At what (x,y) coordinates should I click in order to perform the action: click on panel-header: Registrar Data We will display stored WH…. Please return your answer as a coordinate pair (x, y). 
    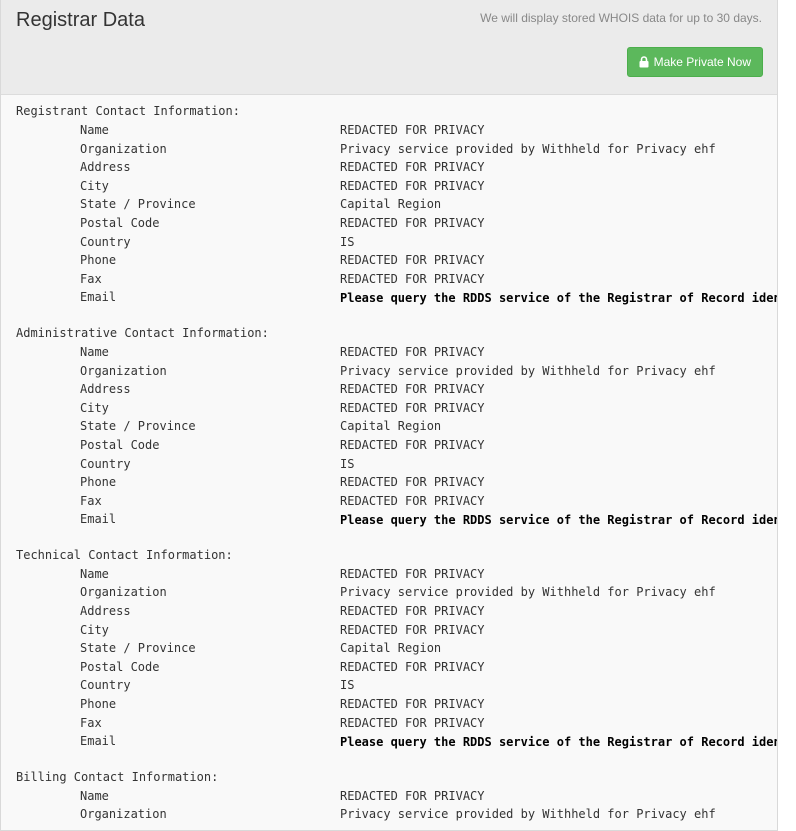
    Looking at the image, I should click on (389, 47).